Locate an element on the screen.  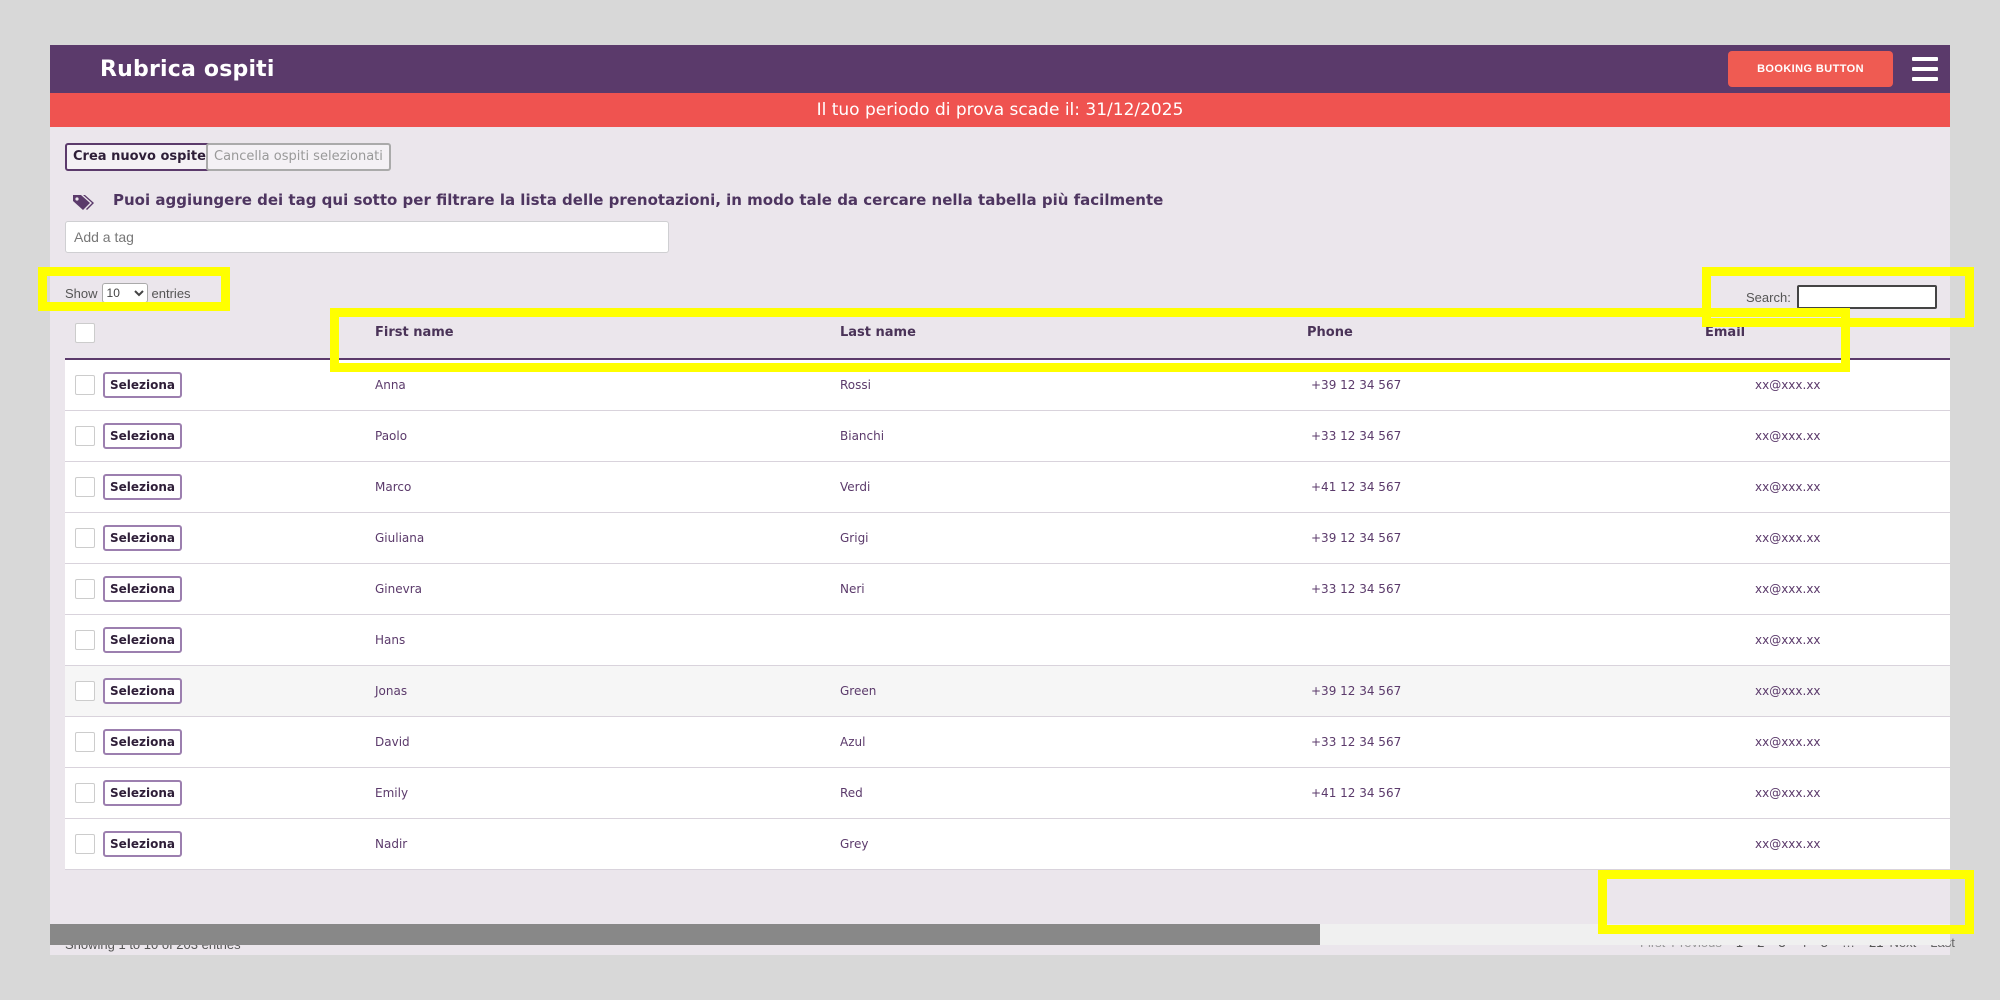
select-all-header is located at coordinates (210, 333).